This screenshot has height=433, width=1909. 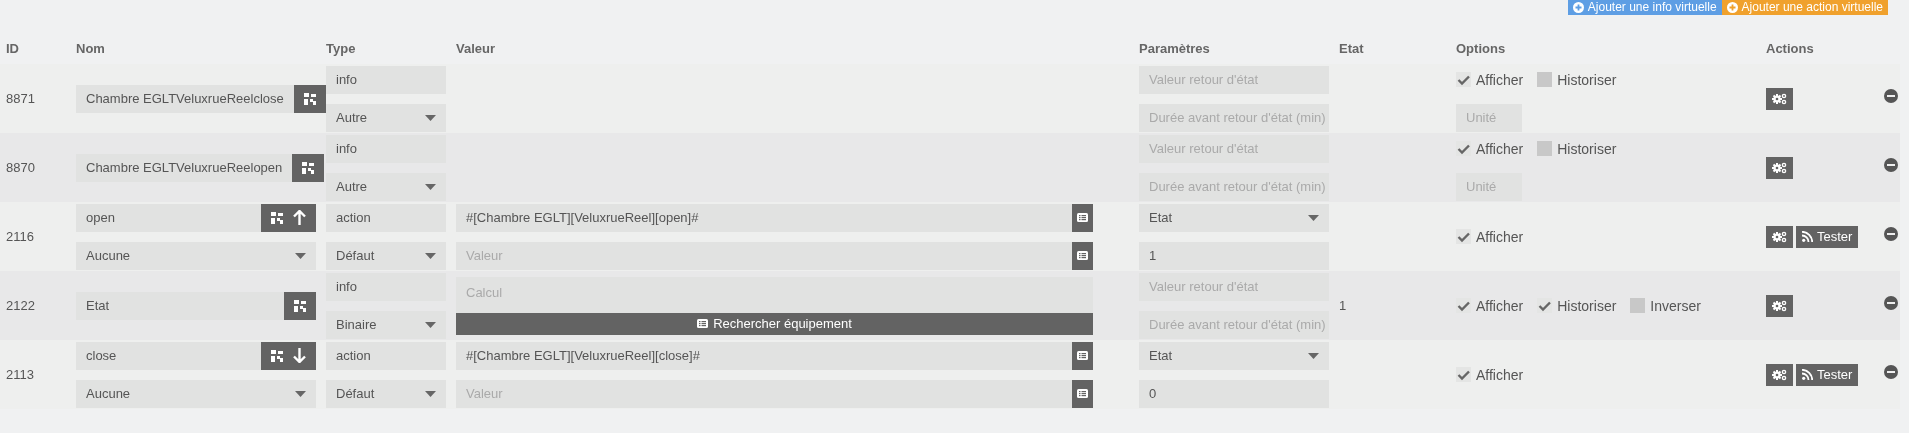 What do you see at coordinates (20, 236) in the screenshot?
I see `id-text: 2116` at bounding box center [20, 236].